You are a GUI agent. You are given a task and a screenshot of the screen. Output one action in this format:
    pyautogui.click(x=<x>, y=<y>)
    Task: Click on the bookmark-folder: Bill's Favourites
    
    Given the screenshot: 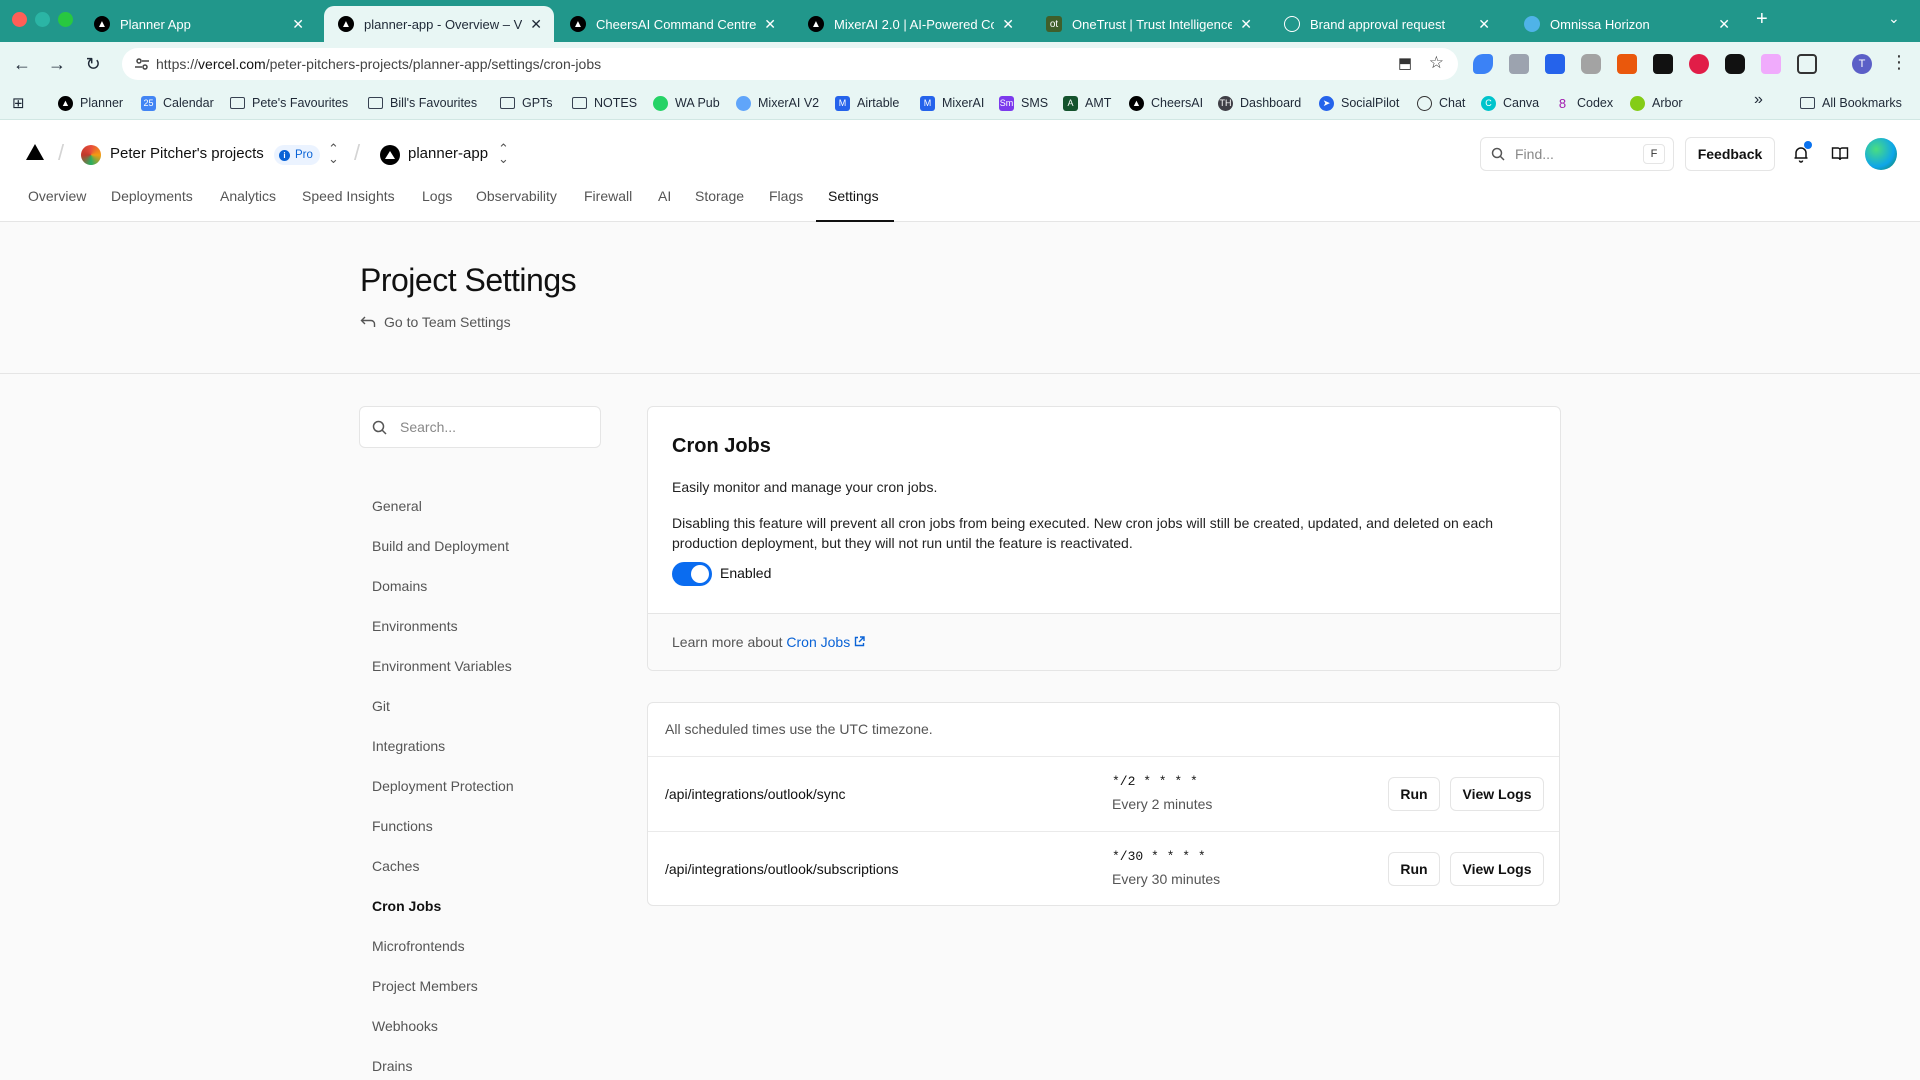 What is the action you would take?
    pyautogui.click(x=422, y=103)
    